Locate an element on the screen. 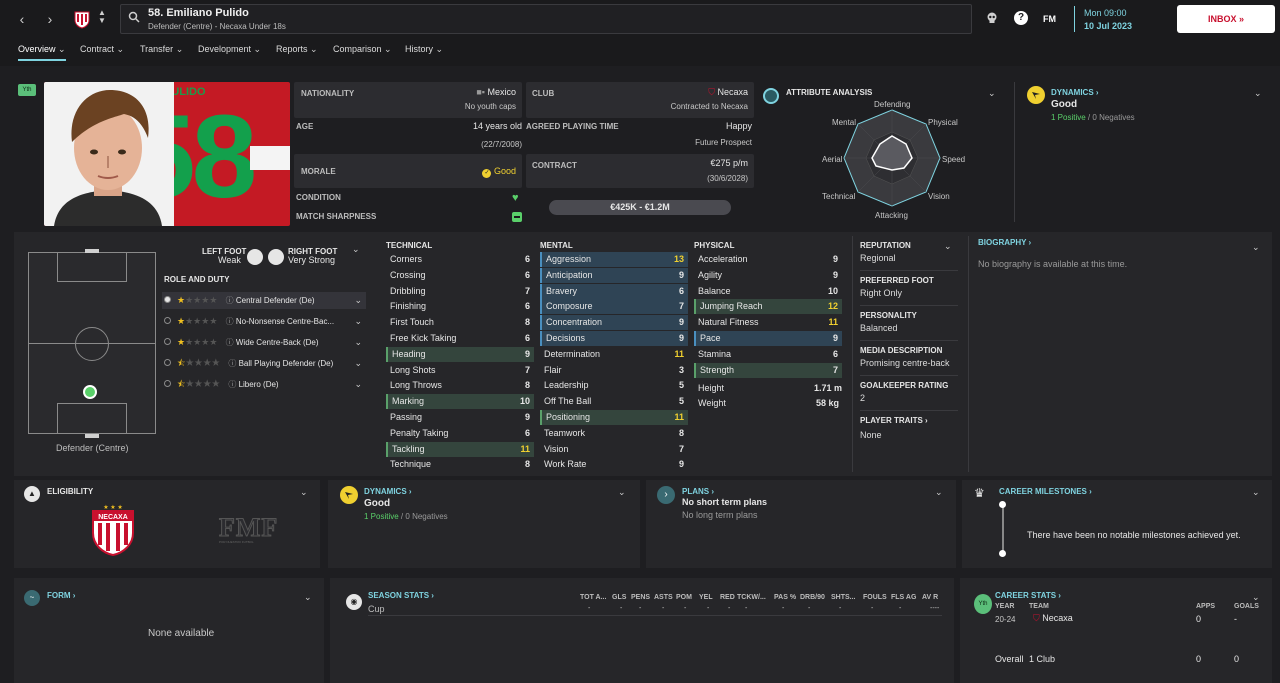 This screenshot has height=683, width=1280. attribute-row: Passing 9 is located at coordinates (460, 417).